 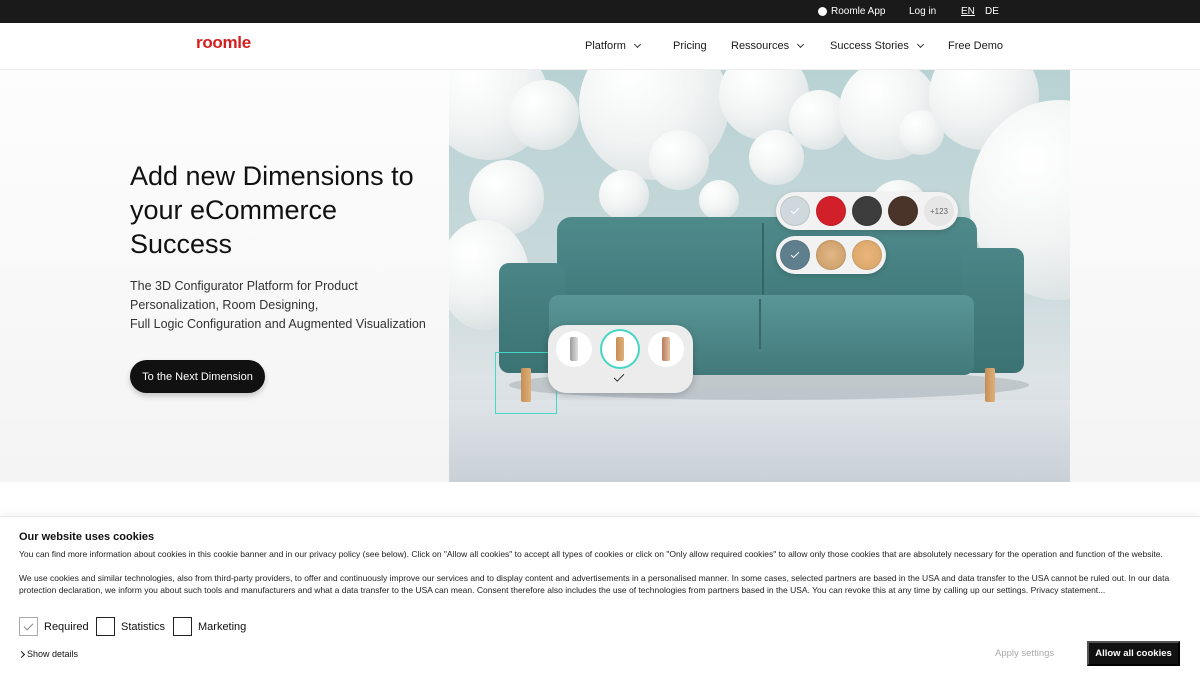 I want to click on show-details-toggle: Show details, so click(x=48, y=654).